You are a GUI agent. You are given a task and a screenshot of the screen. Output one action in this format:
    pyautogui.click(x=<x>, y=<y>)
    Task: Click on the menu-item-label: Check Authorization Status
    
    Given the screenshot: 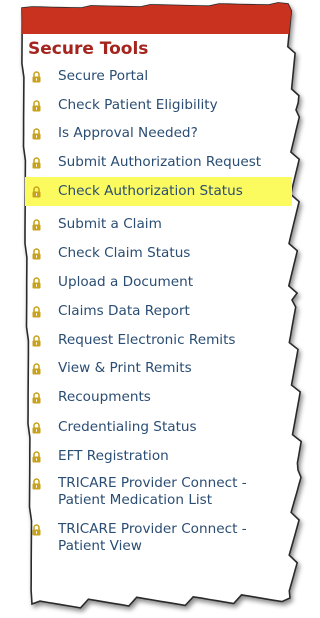 What is the action you would take?
    pyautogui.click(x=150, y=191)
    